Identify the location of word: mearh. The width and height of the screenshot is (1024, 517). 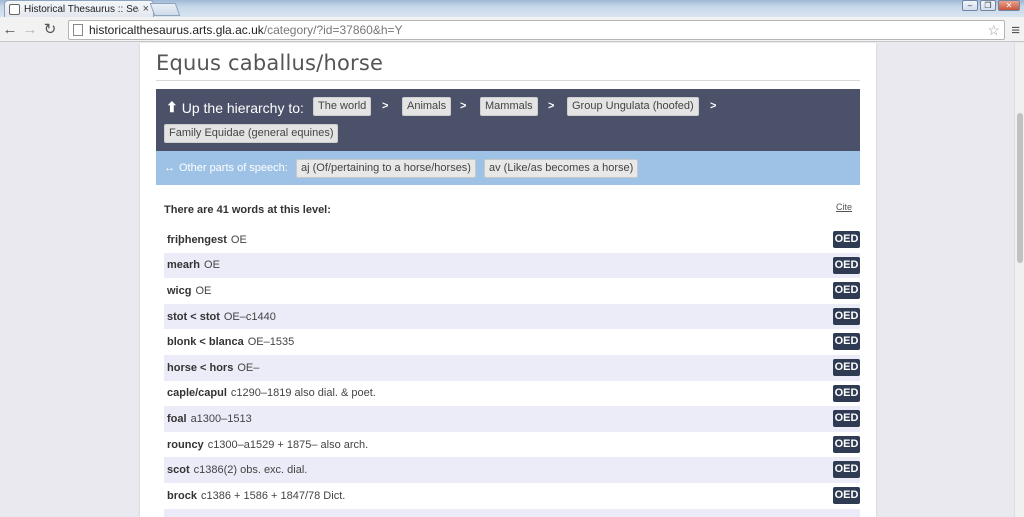
(183, 265).